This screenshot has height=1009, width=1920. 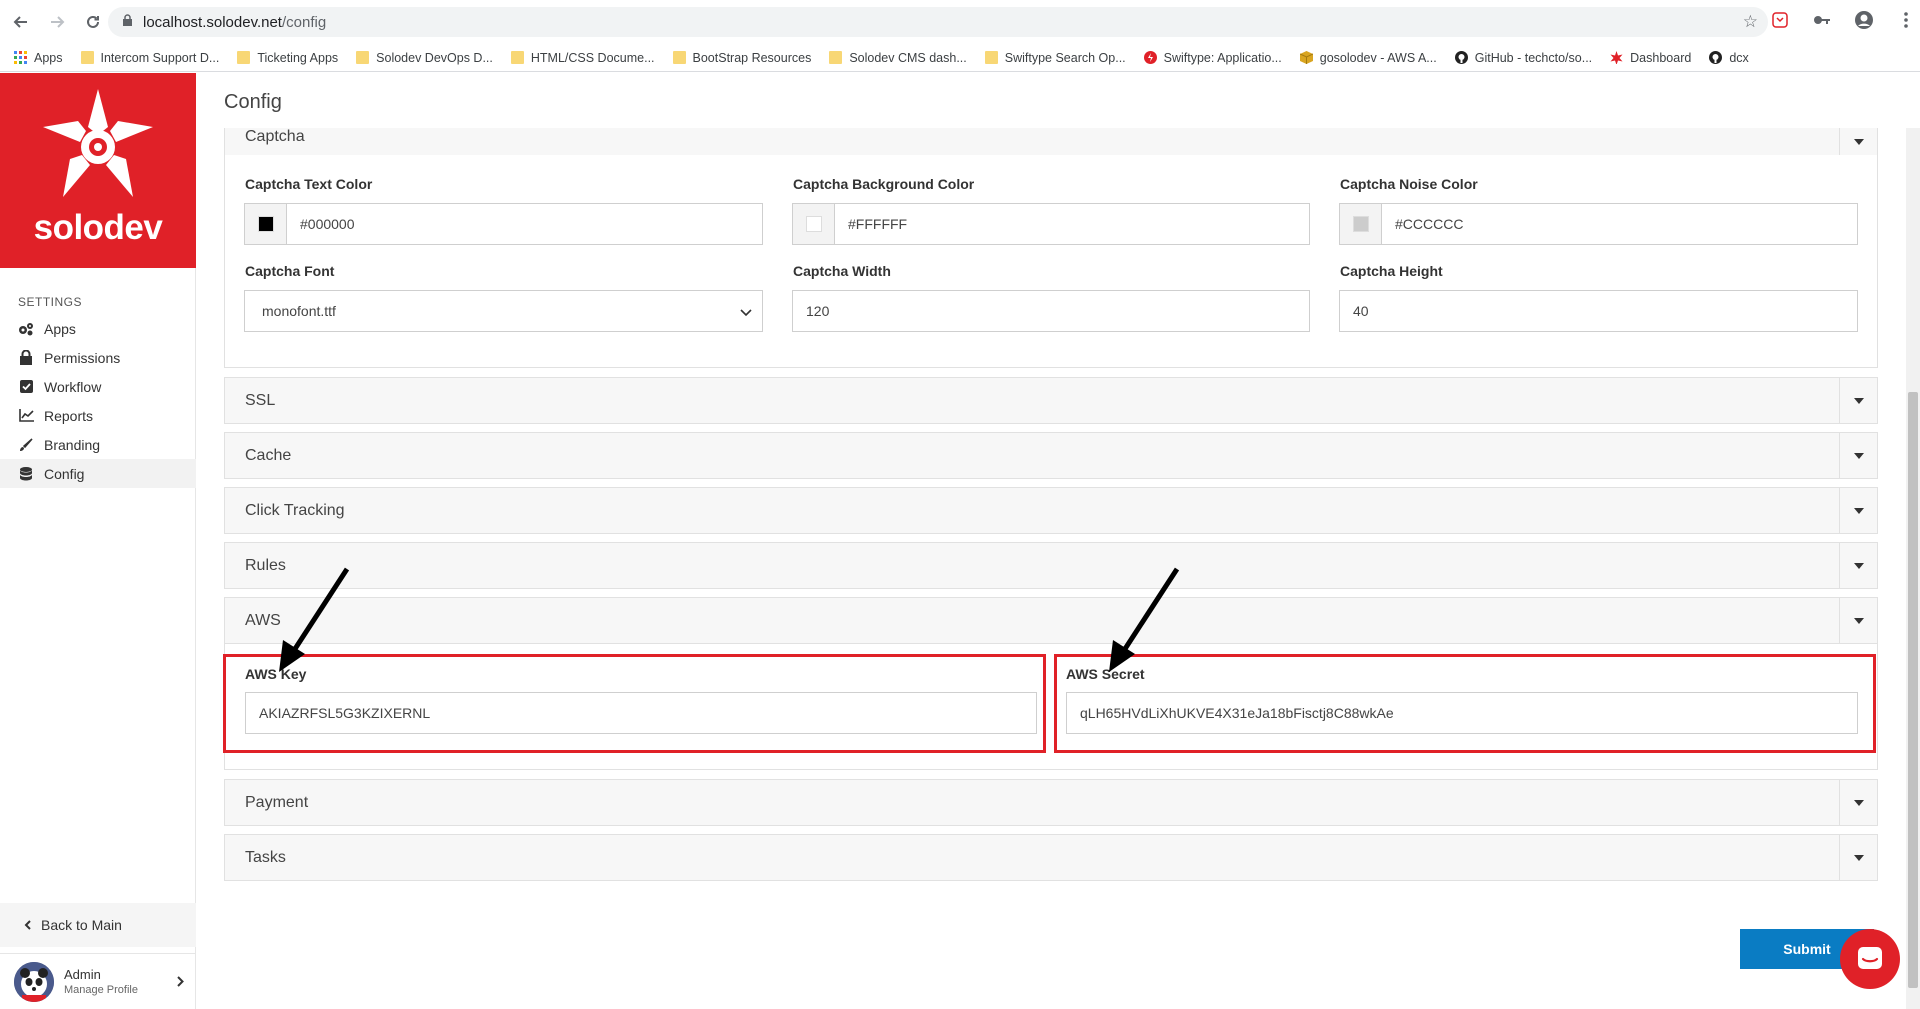 I want to click on back-to-main-label: Back to Main, so click(x=81, y=925).